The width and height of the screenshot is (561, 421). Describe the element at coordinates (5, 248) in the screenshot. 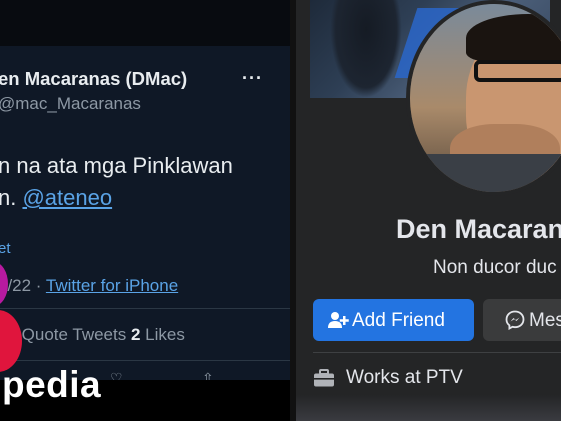

I see `translate-tweet-link: et` at that location.